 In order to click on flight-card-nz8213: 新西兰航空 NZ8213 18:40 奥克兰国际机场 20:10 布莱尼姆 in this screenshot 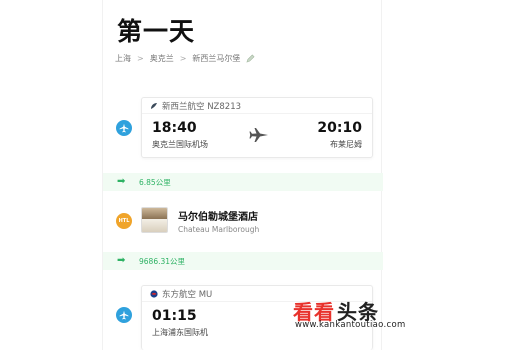, I will do `click(257, 127)`.